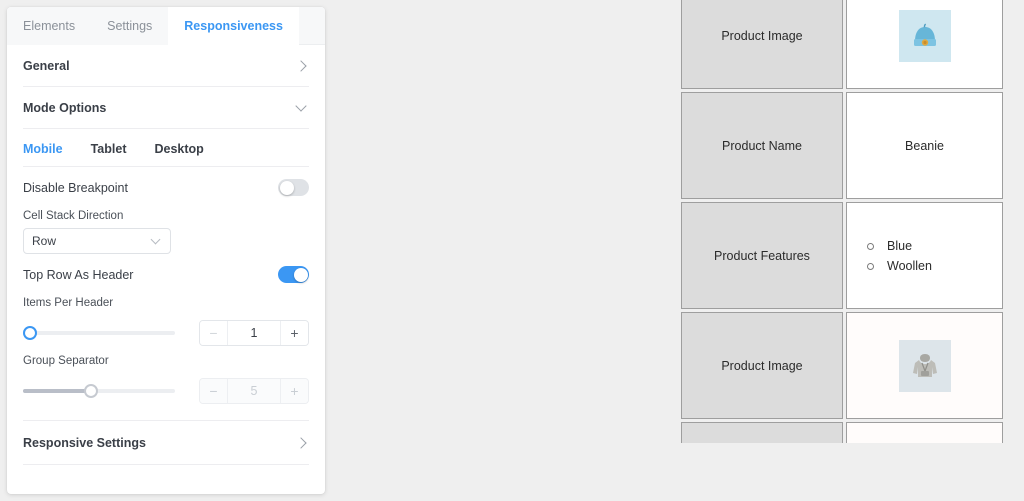  What do you see at coordinates (75, 187) in the screenshot?
I see `disable-breakpoint-label: Disable Breakpoint` at bounding box center [75, 187].